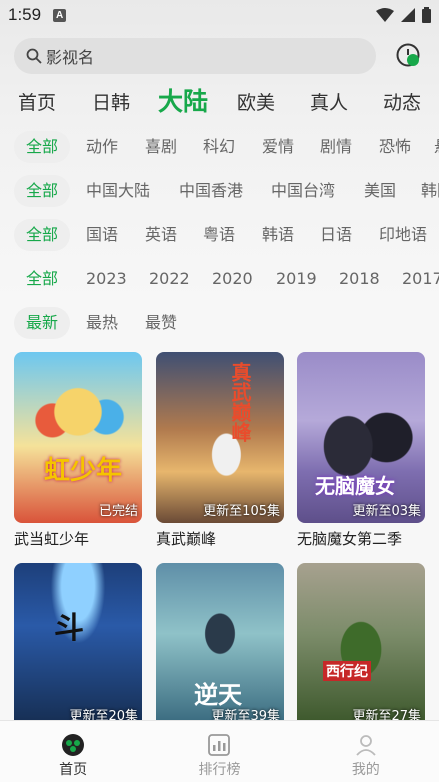 Image resolution: width=439 pixels, height=782 pixels. What do you see at coordinates (25, 14) in the screenshot?
I see `status-time: 1:59` at bounding box center [25, 14].